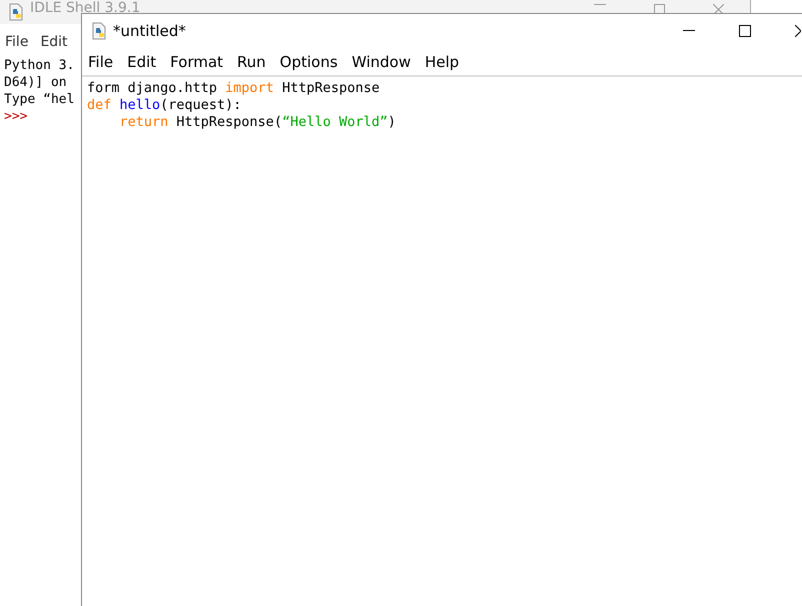 The width and height of the screenshot is (802, 606). Describe the element at coordinates (197, 61) in the screenshot. I see `menu-item: Format` at that location.